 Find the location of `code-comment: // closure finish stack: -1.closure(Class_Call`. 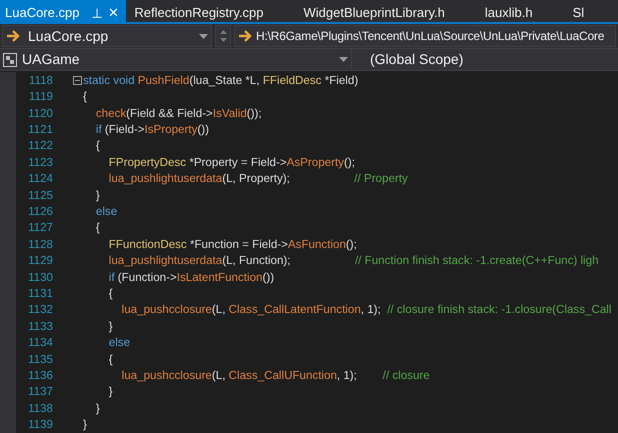

code-comment: // closure finish stack: -1.closure(Class_Call is located at coordinates (499, 310).